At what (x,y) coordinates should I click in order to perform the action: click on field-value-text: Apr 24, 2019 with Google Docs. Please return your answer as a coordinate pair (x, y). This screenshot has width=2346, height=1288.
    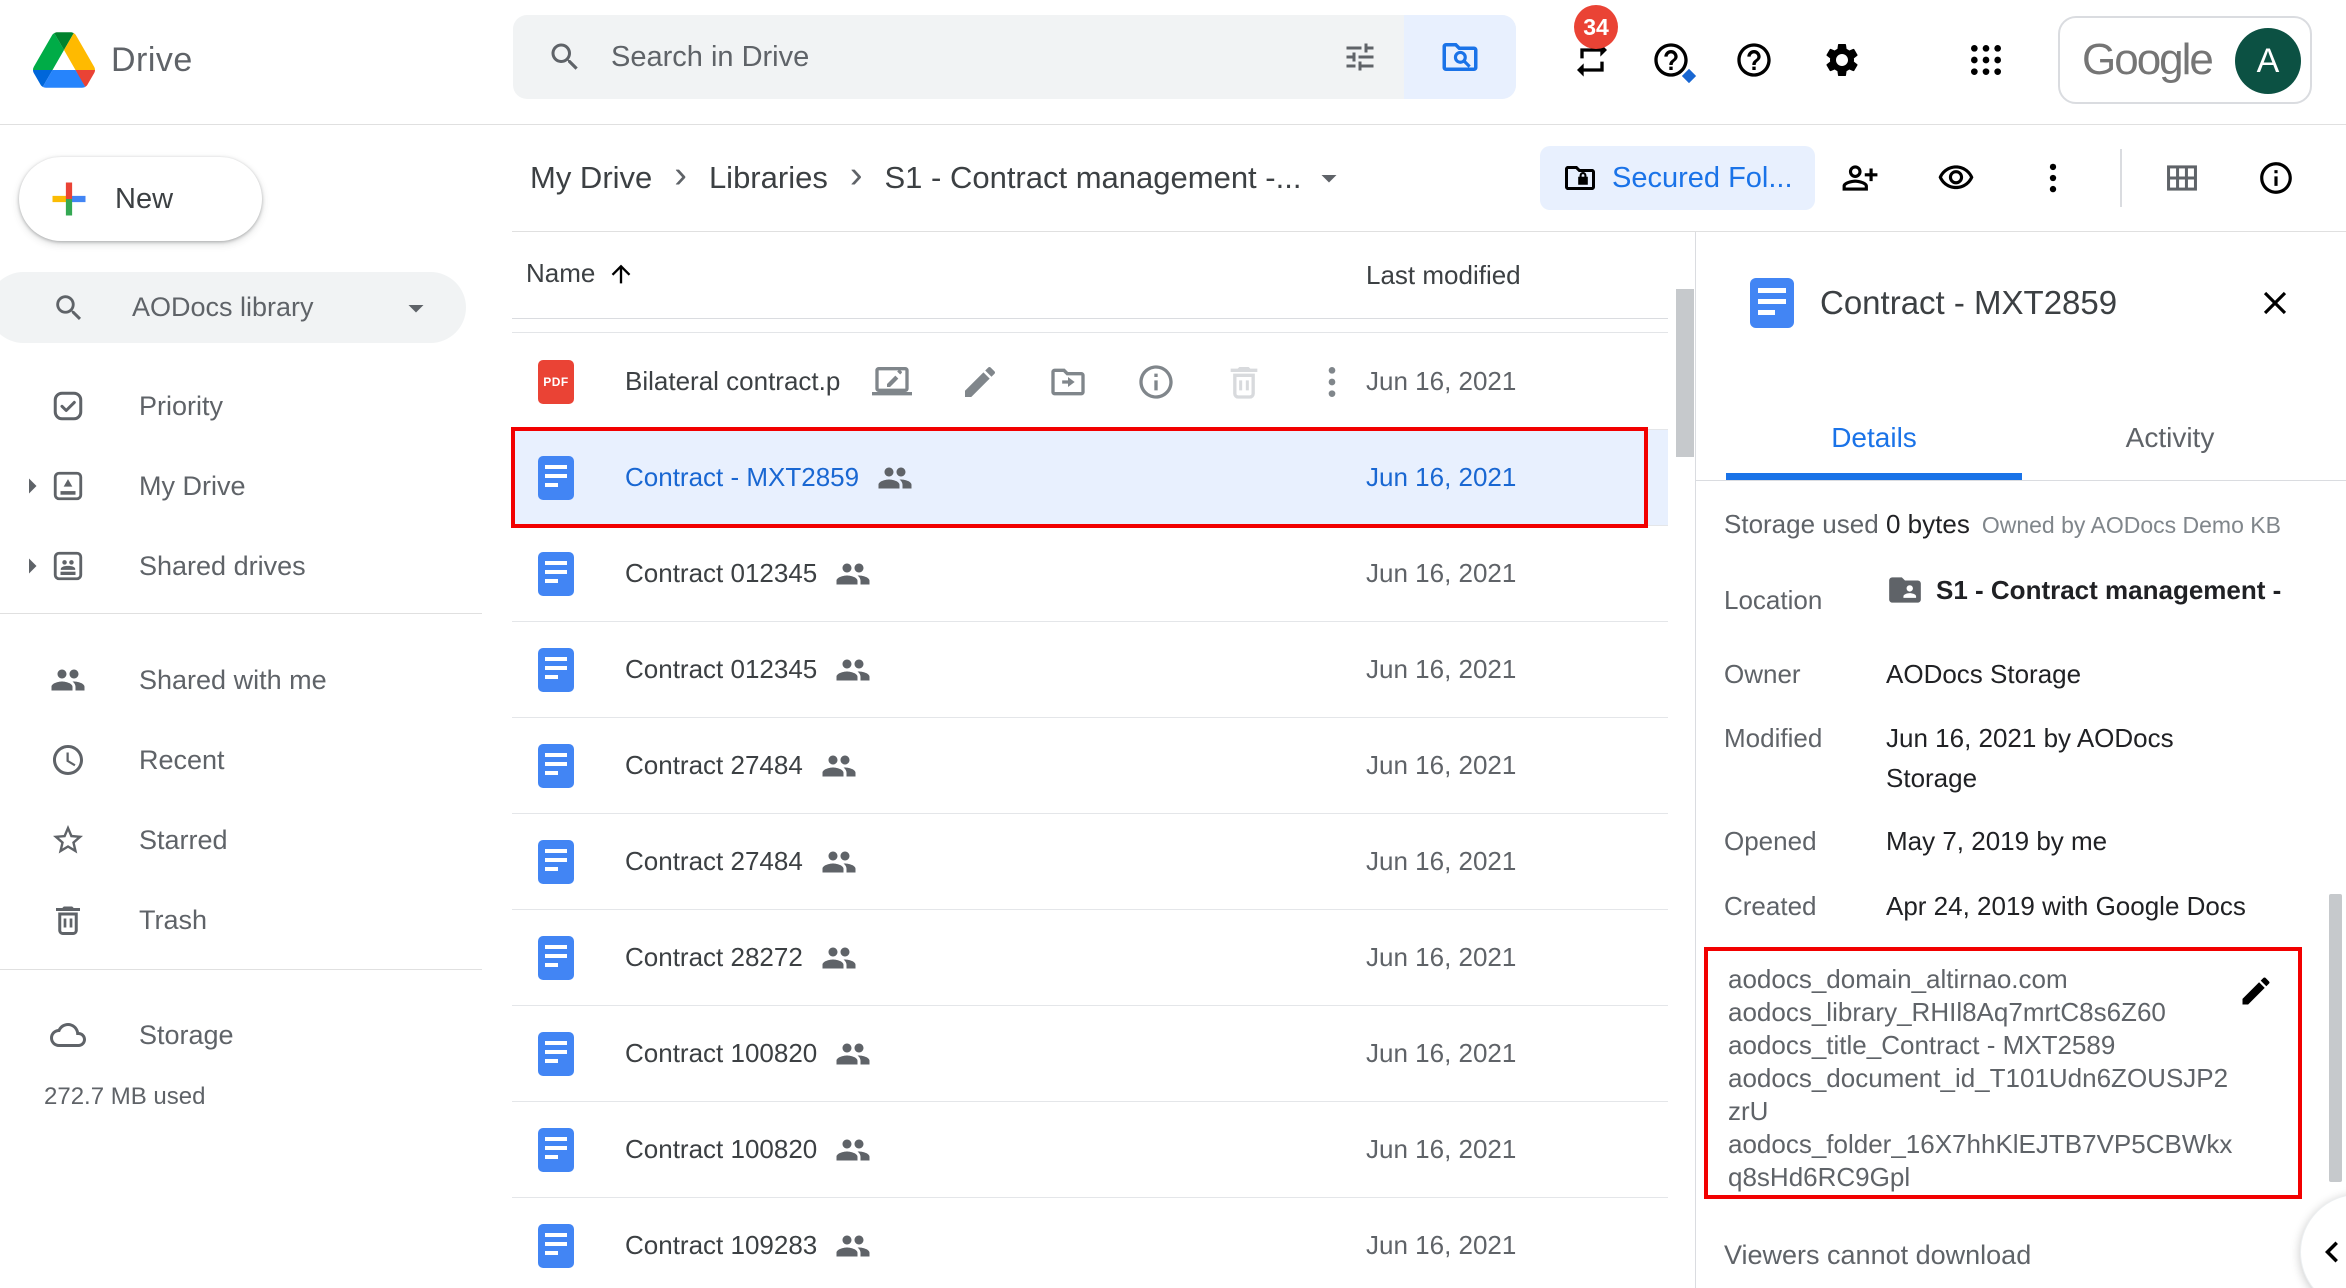
    Looking at the image, I should click on (2066, 906).